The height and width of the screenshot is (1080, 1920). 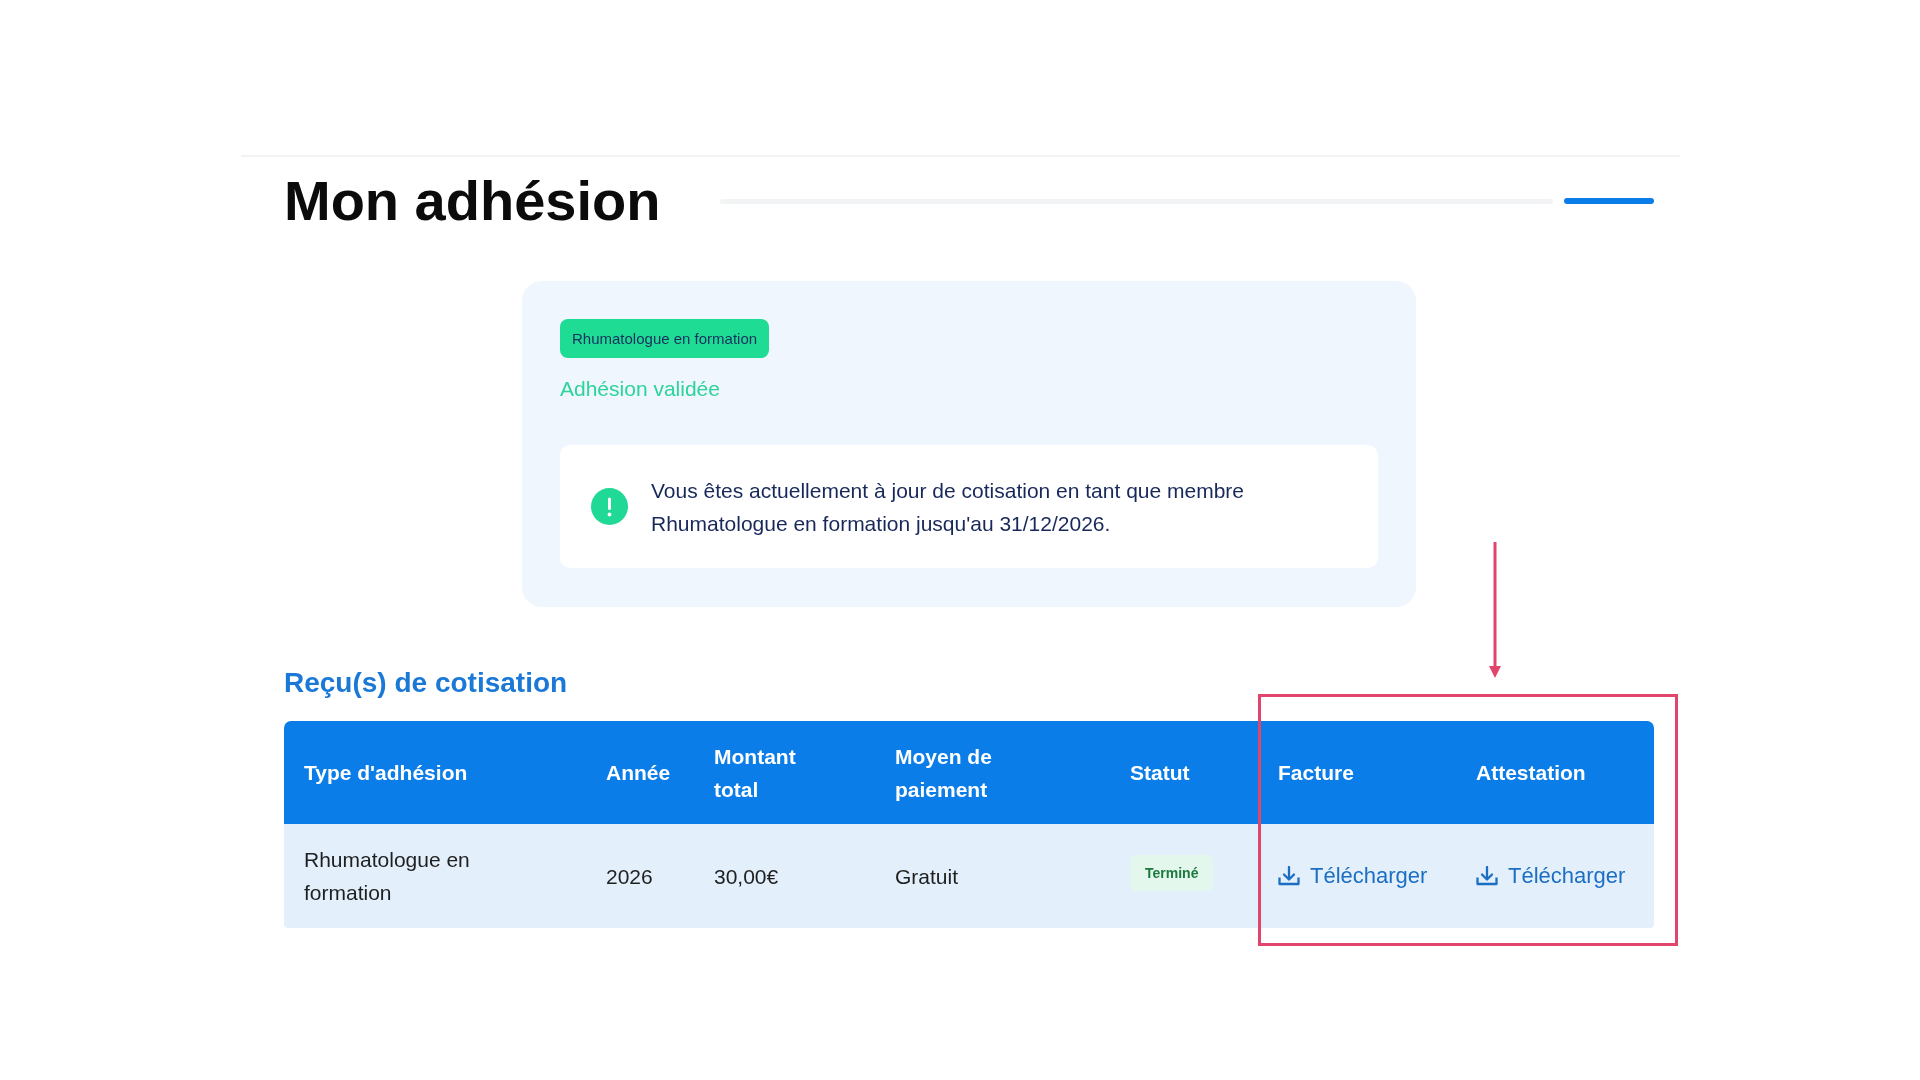 I want to click on table-cell-text: 30,00€, so click(x=746, y=876).